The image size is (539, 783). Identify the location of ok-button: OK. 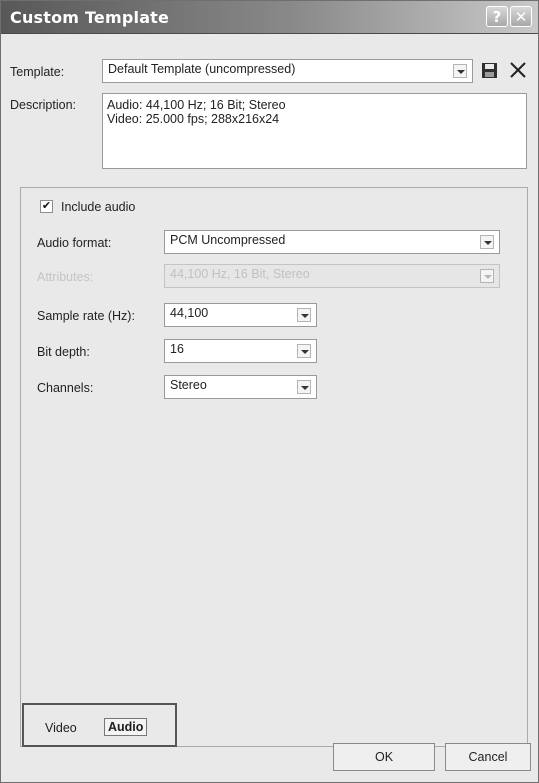
(384, 757).